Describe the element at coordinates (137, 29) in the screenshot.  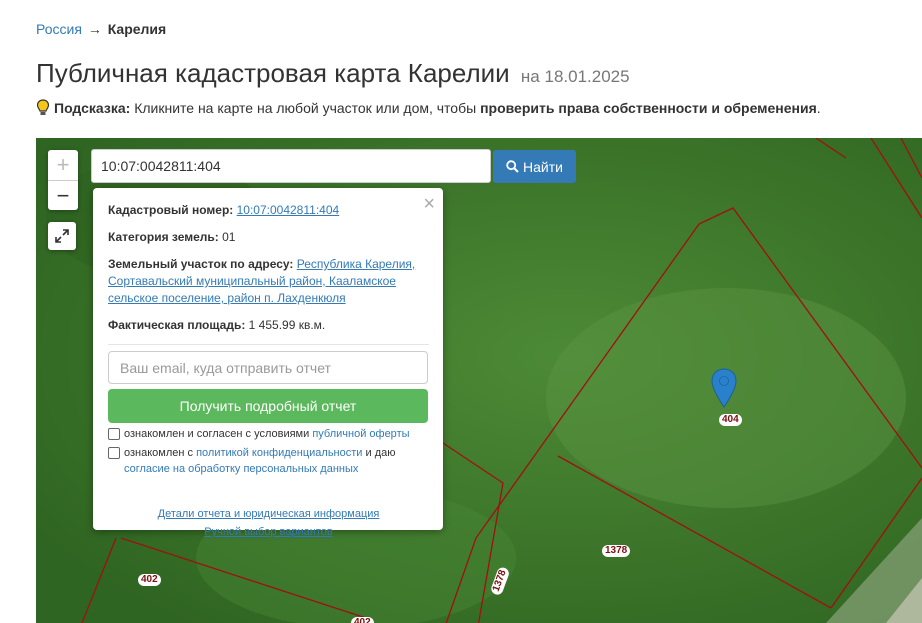
I see `breadcrumb-current: Карелия` at that location.